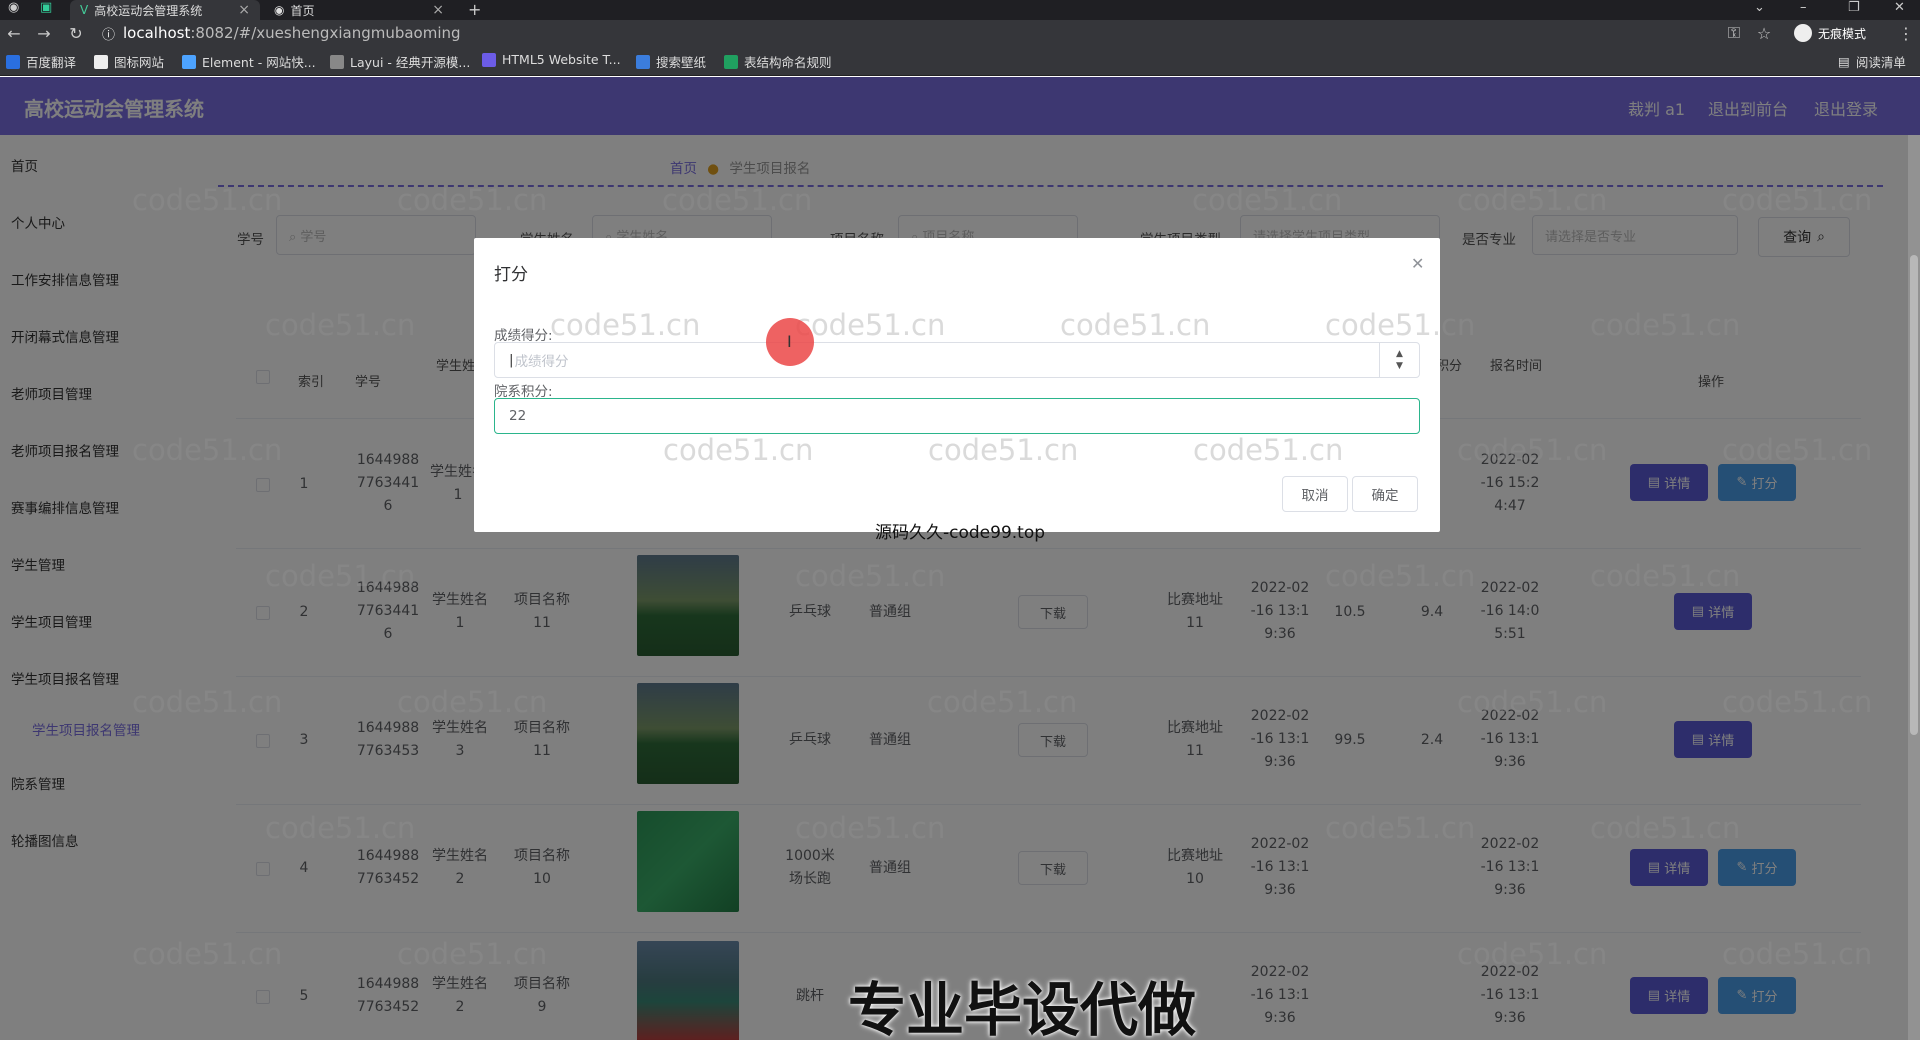 This screenshot has height=1040, width=1920. Describe the element at coordinates (511, 360) in the screenshot. I see `text-caret: |` at that location.